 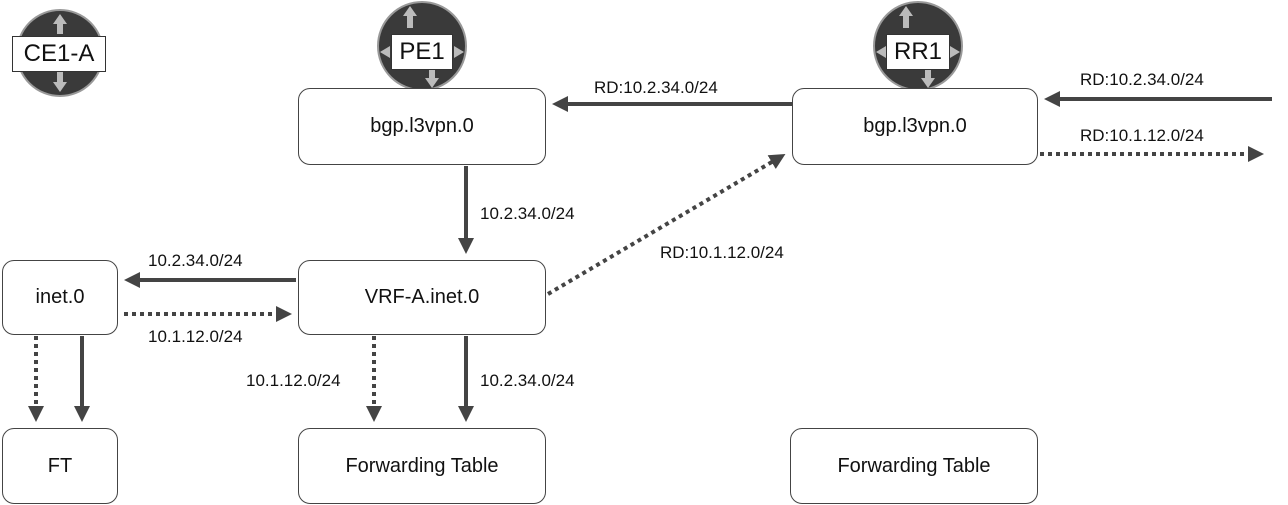 I want to click on router-label-pe1: PE1, so click(x=422, y=52).